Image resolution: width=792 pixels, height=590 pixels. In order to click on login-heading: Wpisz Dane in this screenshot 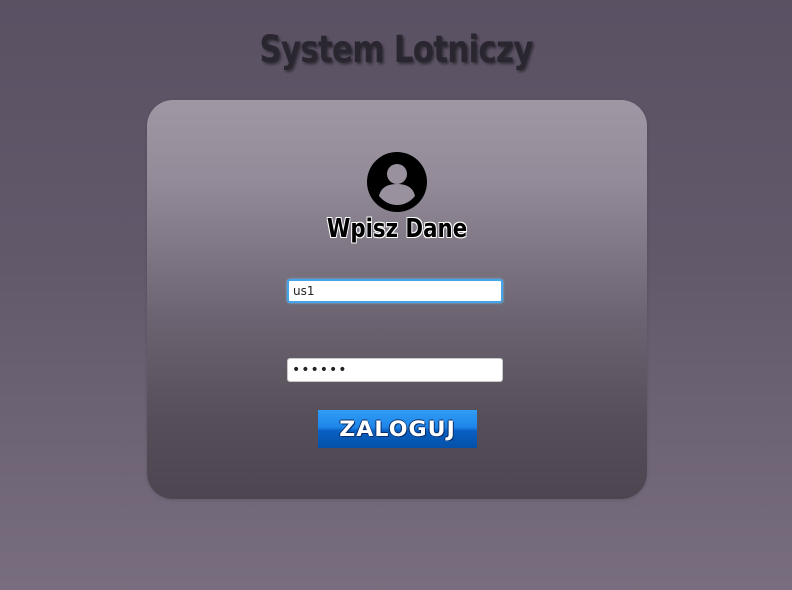, I will do `click(397, 229)`.